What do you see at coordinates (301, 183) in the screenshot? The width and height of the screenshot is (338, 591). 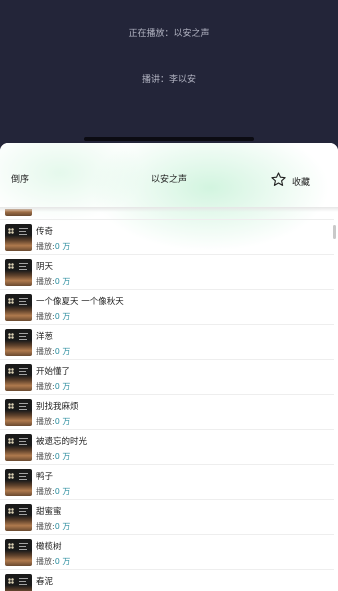 I see `favorite-label: 收藏` at bounding box center [301, 183].